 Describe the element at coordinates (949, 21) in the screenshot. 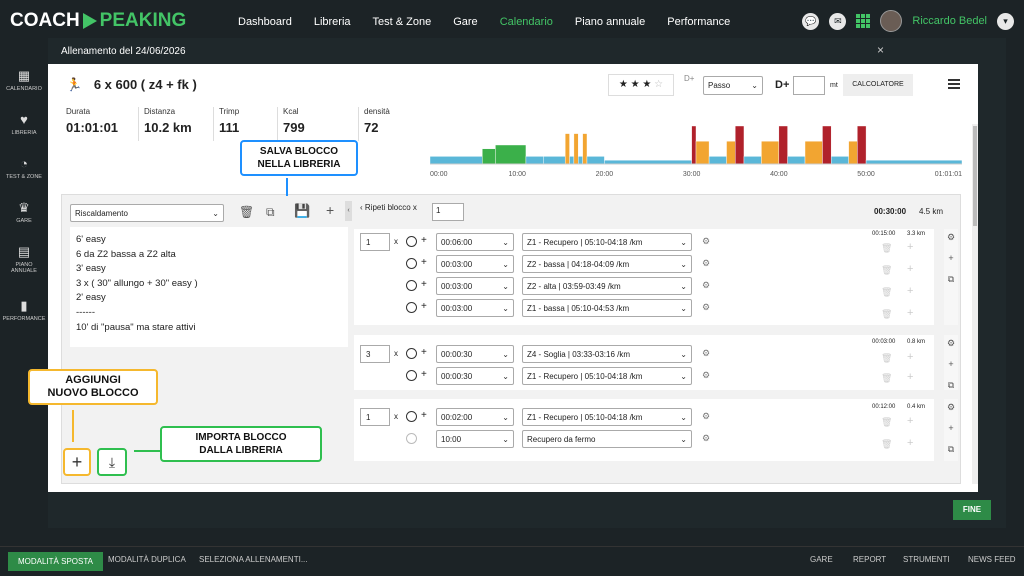

I see `user-name: Riccardo Bedel` at that location.